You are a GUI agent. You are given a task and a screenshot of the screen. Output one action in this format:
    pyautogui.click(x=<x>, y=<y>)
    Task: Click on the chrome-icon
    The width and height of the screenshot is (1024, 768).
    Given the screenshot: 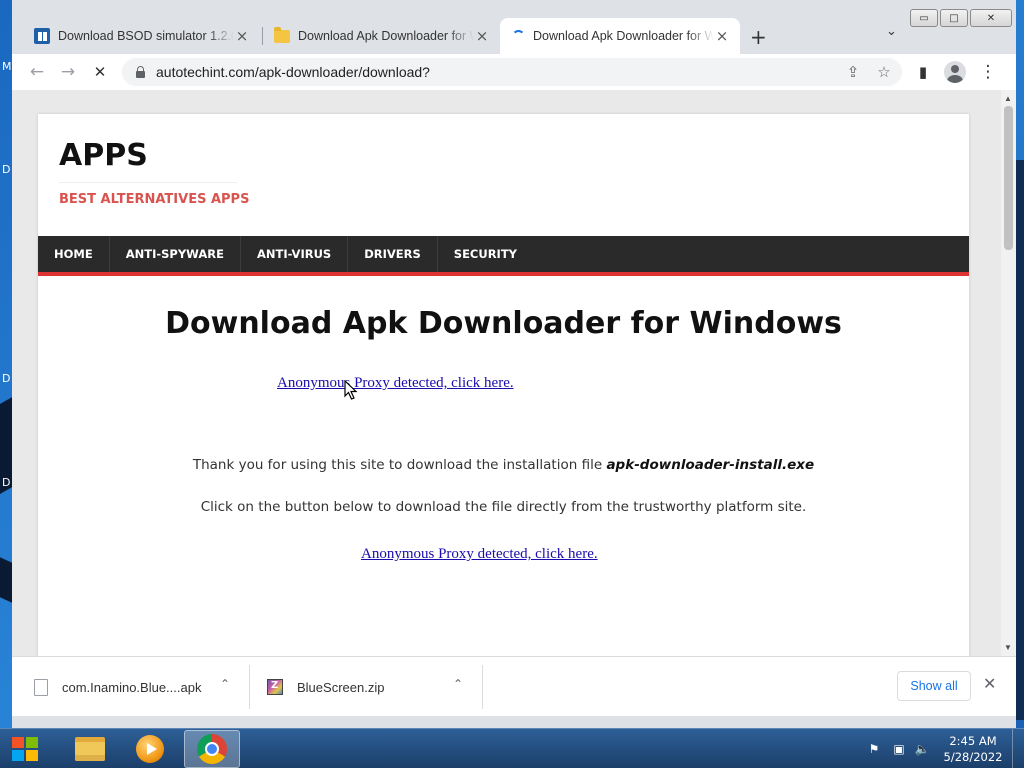 What is the action you would take?
    pyautogui.click(x=212, y=749)
    